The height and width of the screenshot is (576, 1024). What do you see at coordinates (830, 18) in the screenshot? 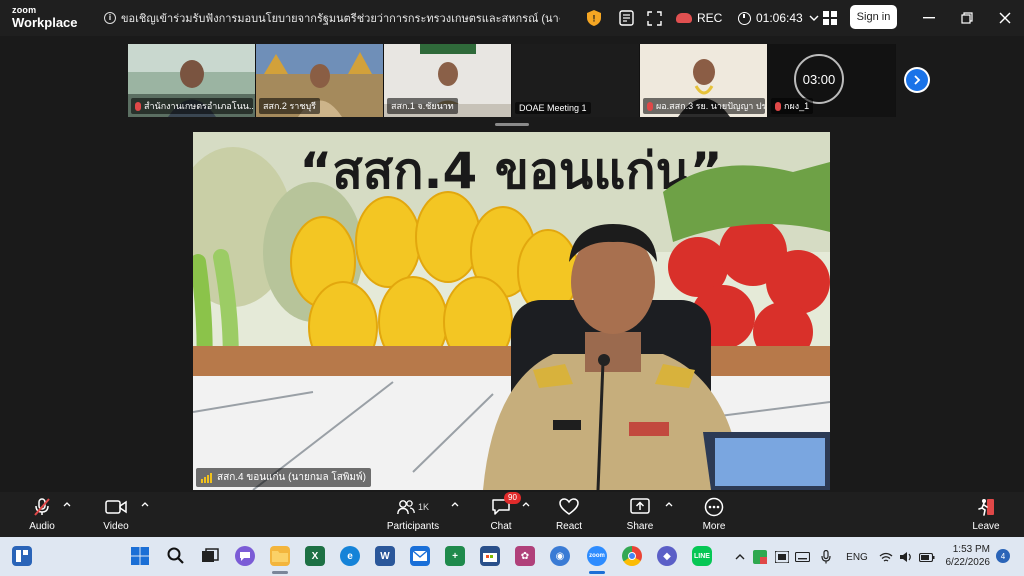
I see `view-grid-icon` at bounding box center [830, 18].